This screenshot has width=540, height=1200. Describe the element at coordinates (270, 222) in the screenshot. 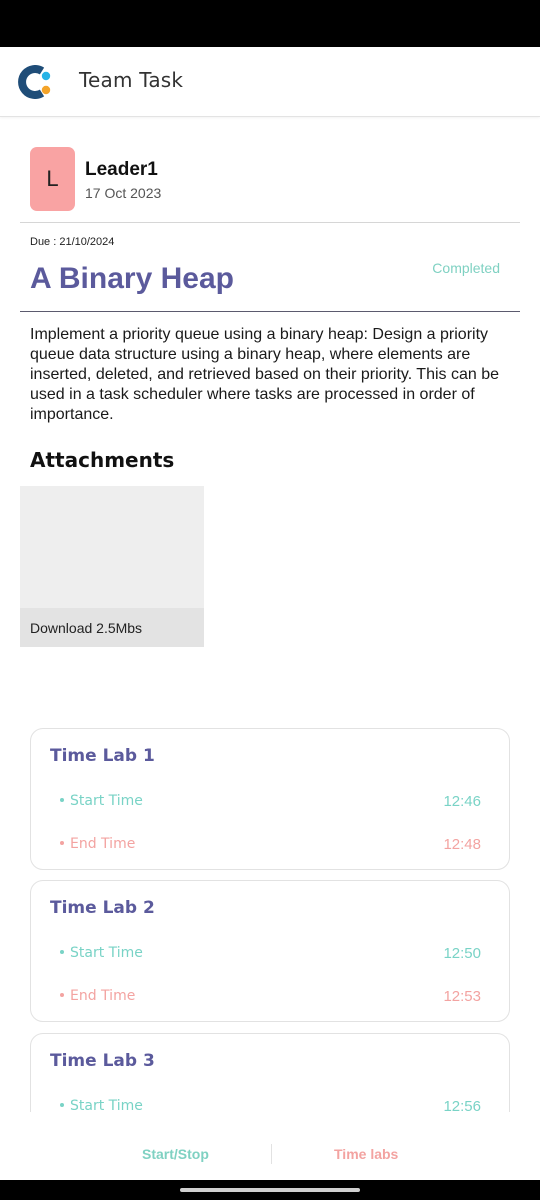

I see `divider` at that location.